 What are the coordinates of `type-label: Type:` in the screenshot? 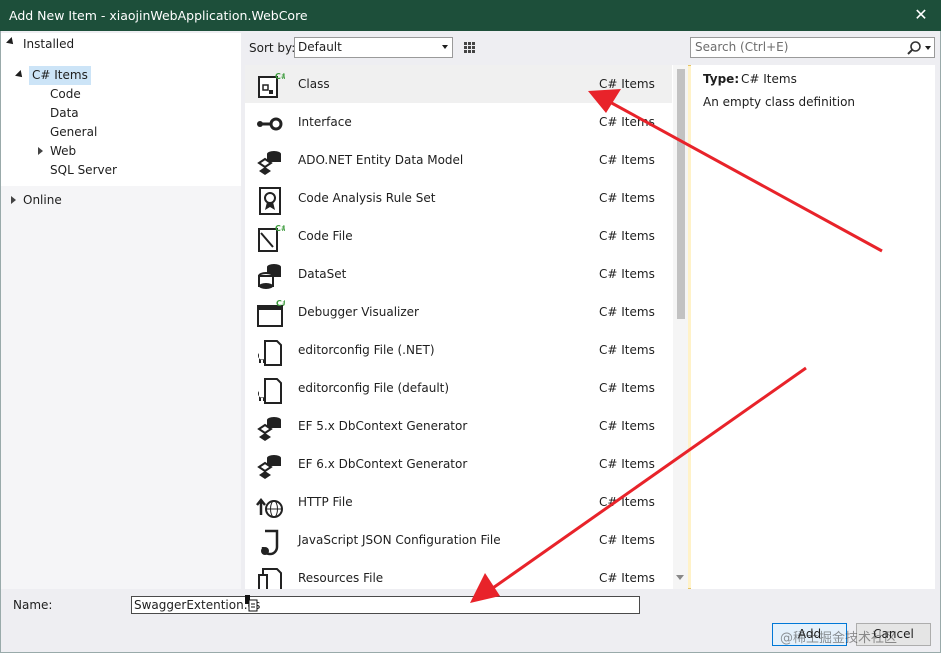 It's located at (721, 79).